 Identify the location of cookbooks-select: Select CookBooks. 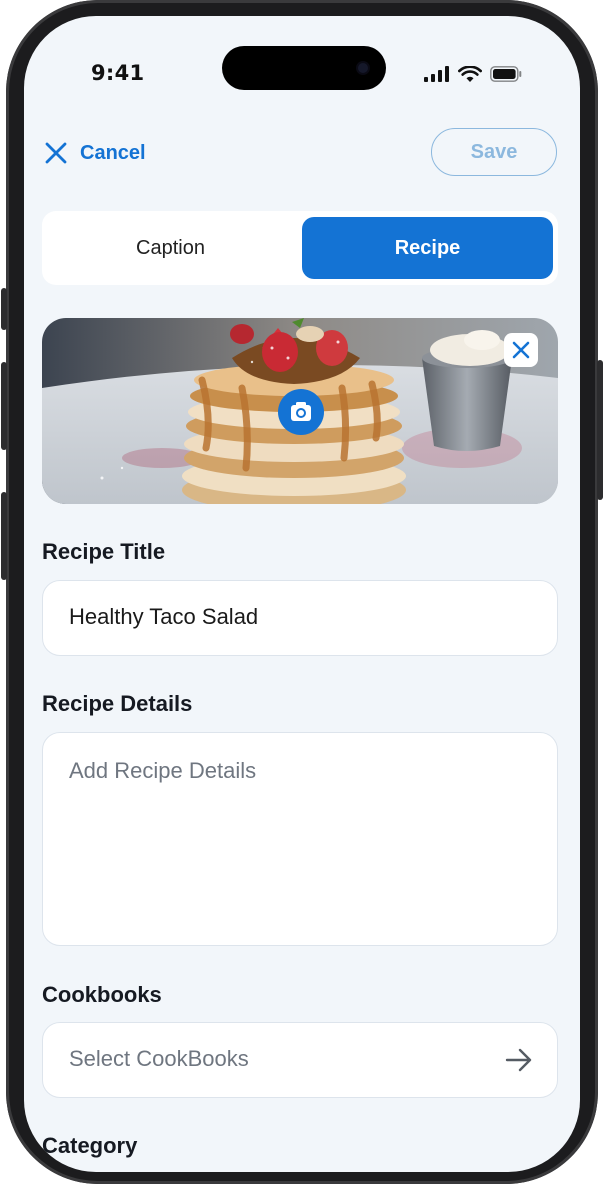
(300, 1060).